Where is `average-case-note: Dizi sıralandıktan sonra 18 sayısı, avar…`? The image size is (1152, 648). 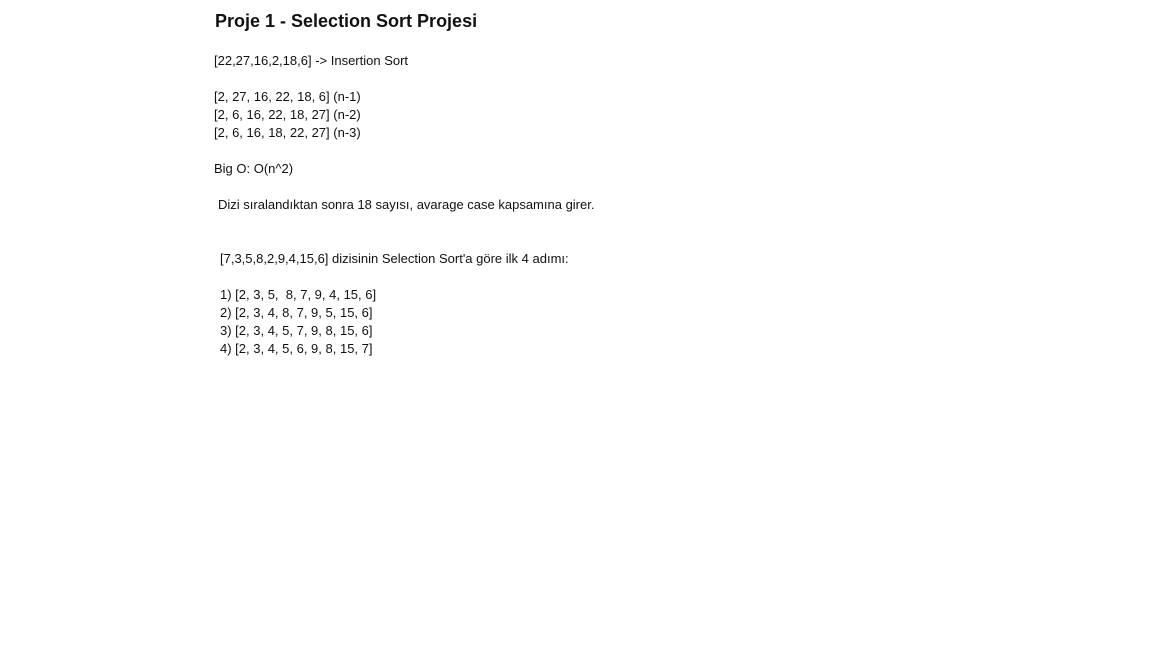 average-case-note: Dizi sıralandıktan sonra 18 sayısı, avar… is located at coordinates (406, 204).